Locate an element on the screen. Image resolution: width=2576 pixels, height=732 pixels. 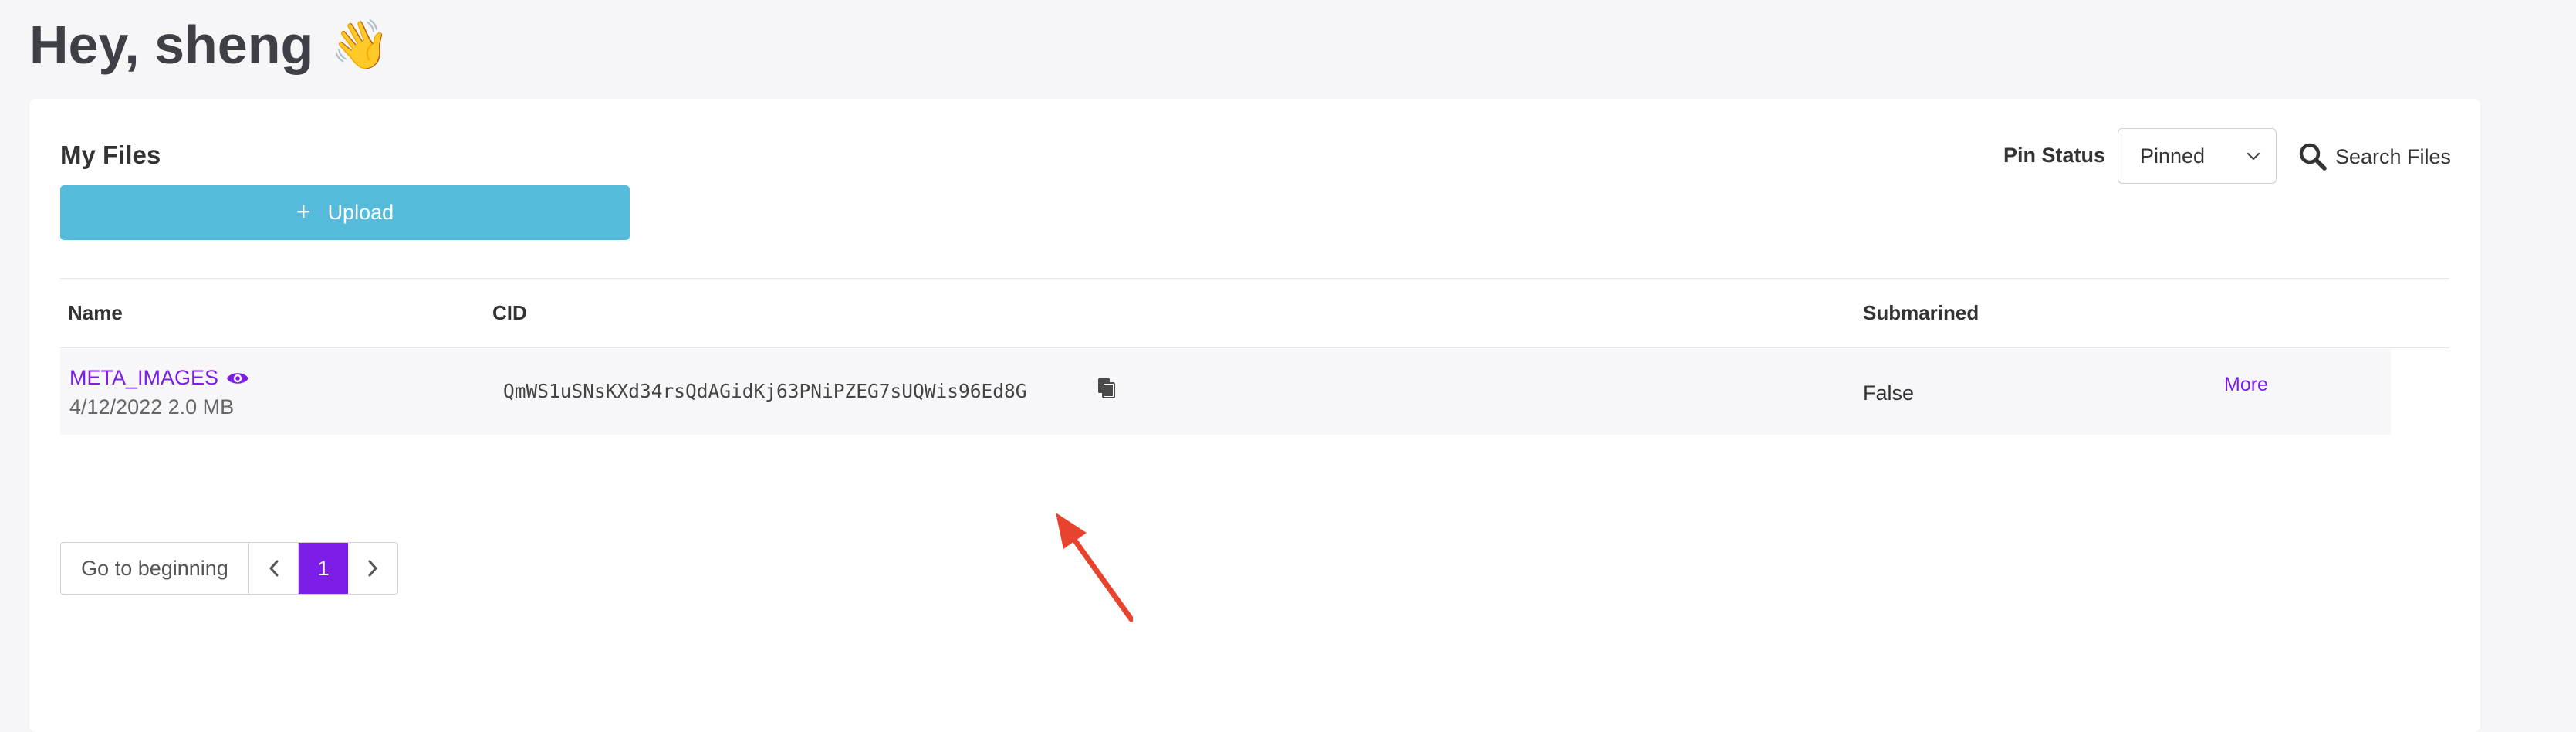
search-icon is located at coordinates (2313, 157).